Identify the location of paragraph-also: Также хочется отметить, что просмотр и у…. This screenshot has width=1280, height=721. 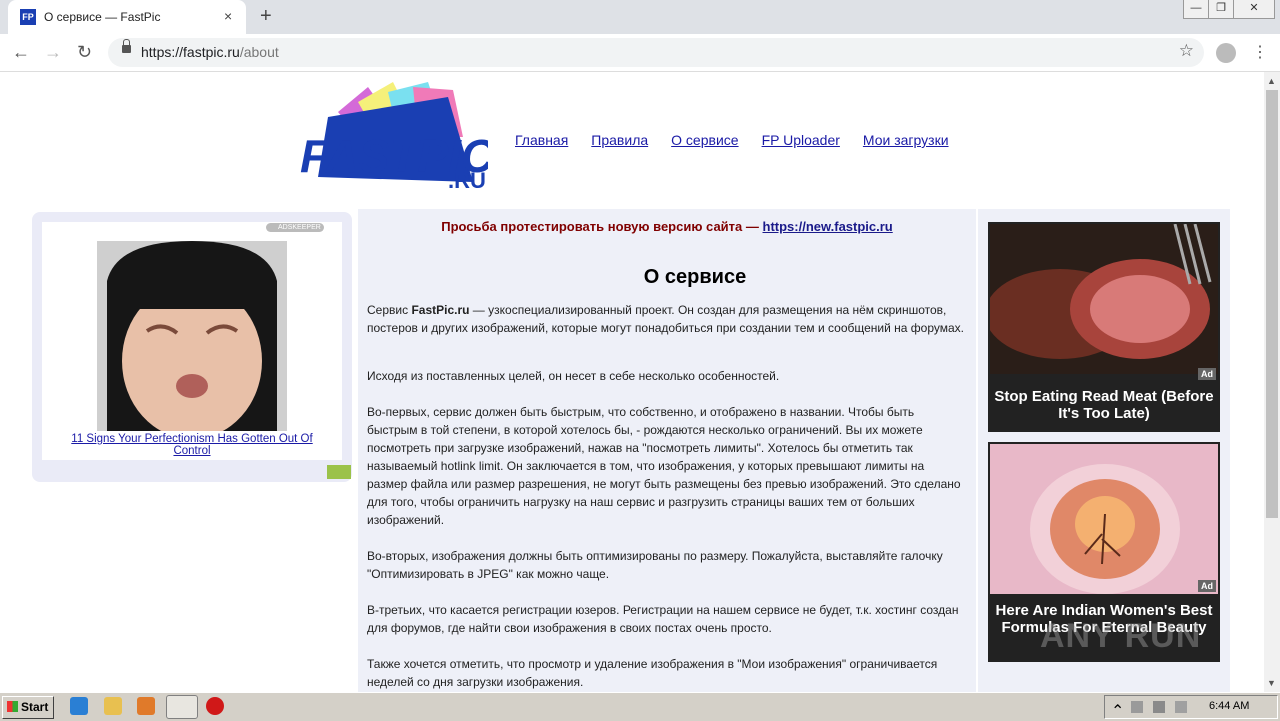
(652, 673).